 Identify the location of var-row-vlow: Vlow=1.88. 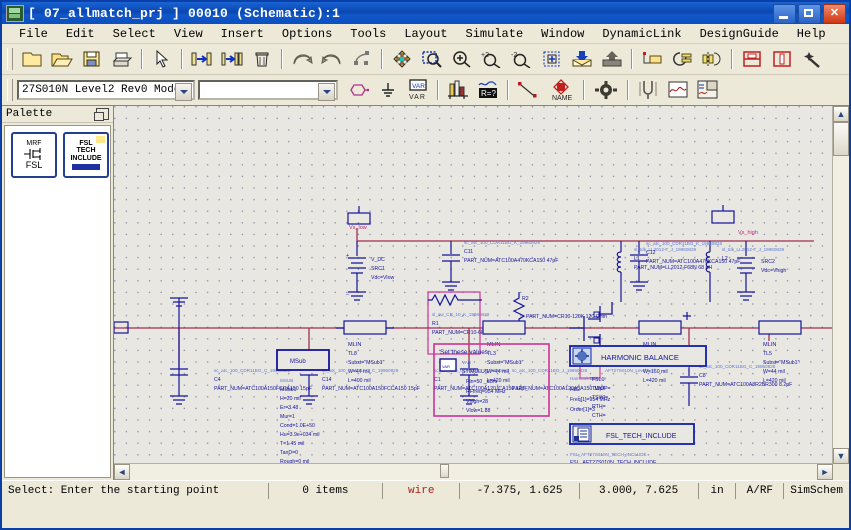
(478, 411).